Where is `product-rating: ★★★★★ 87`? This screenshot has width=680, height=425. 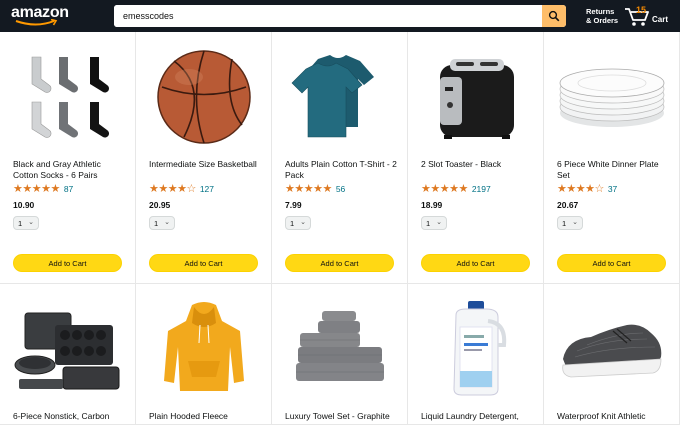
product-rating: ★★★★★ 87 is located at coordinates (43, 189).